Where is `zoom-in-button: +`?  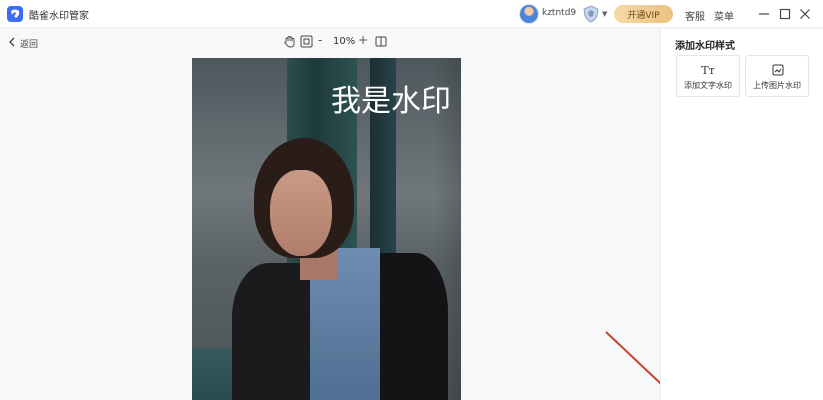
zoom-in-button: + is located at coordinates (363, 40).